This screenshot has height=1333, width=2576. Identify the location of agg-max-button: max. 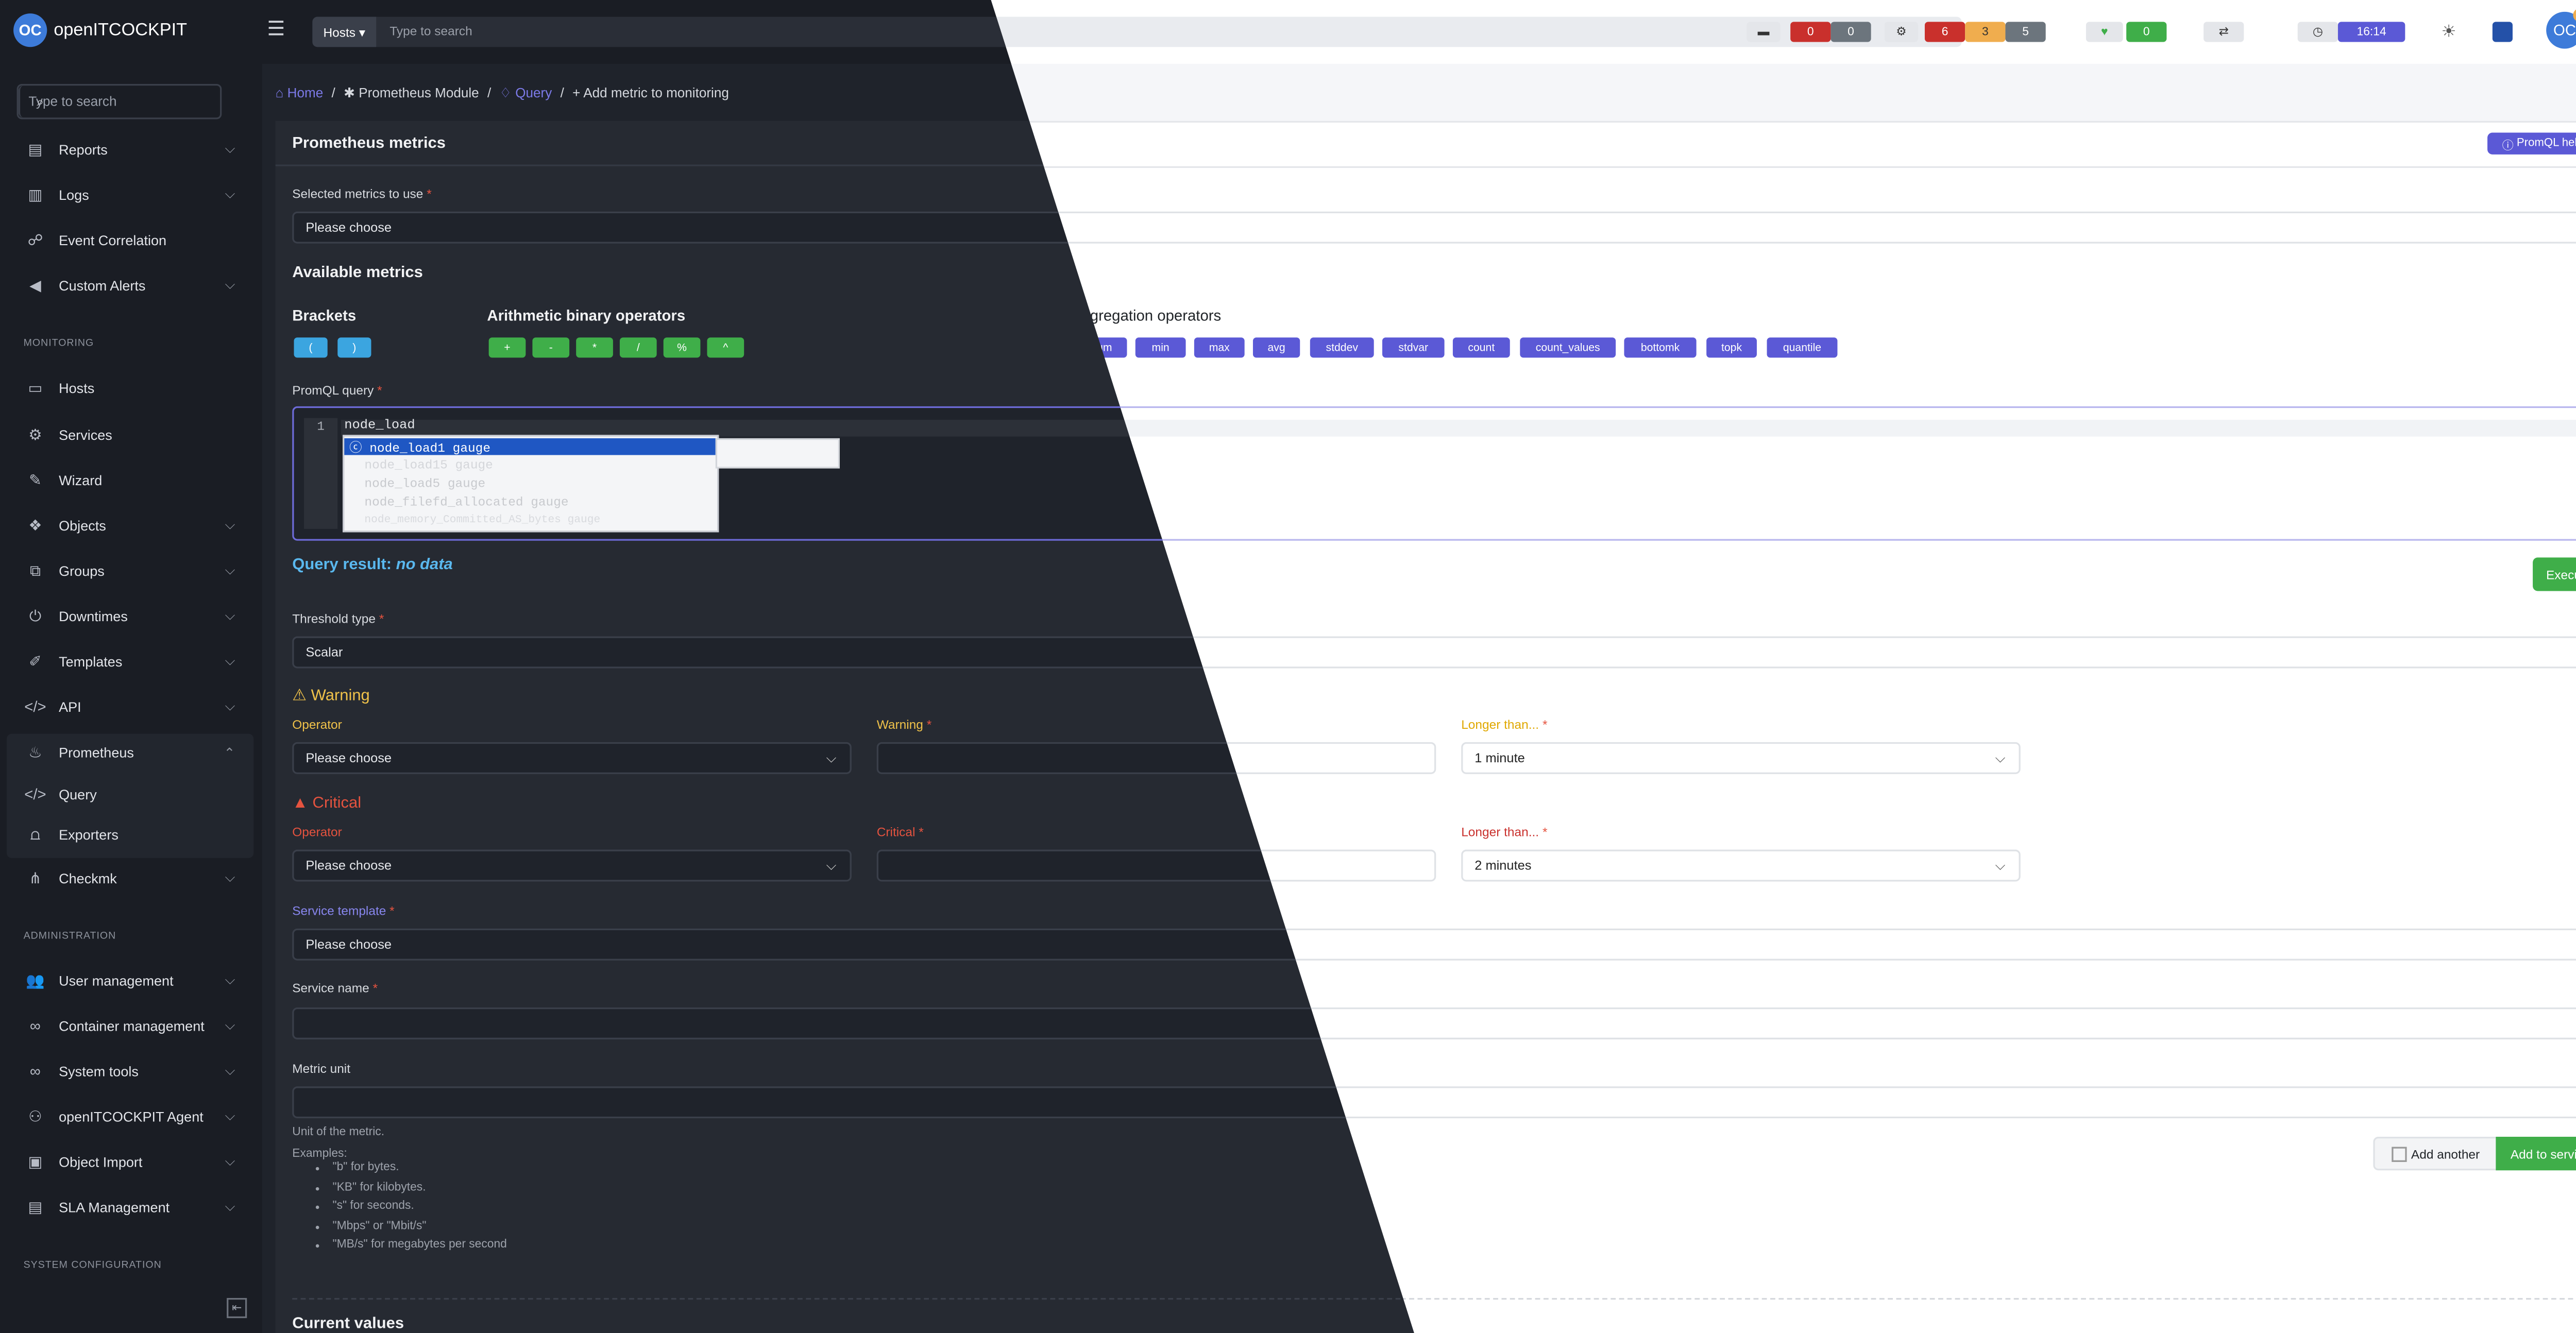
(1219, 347).